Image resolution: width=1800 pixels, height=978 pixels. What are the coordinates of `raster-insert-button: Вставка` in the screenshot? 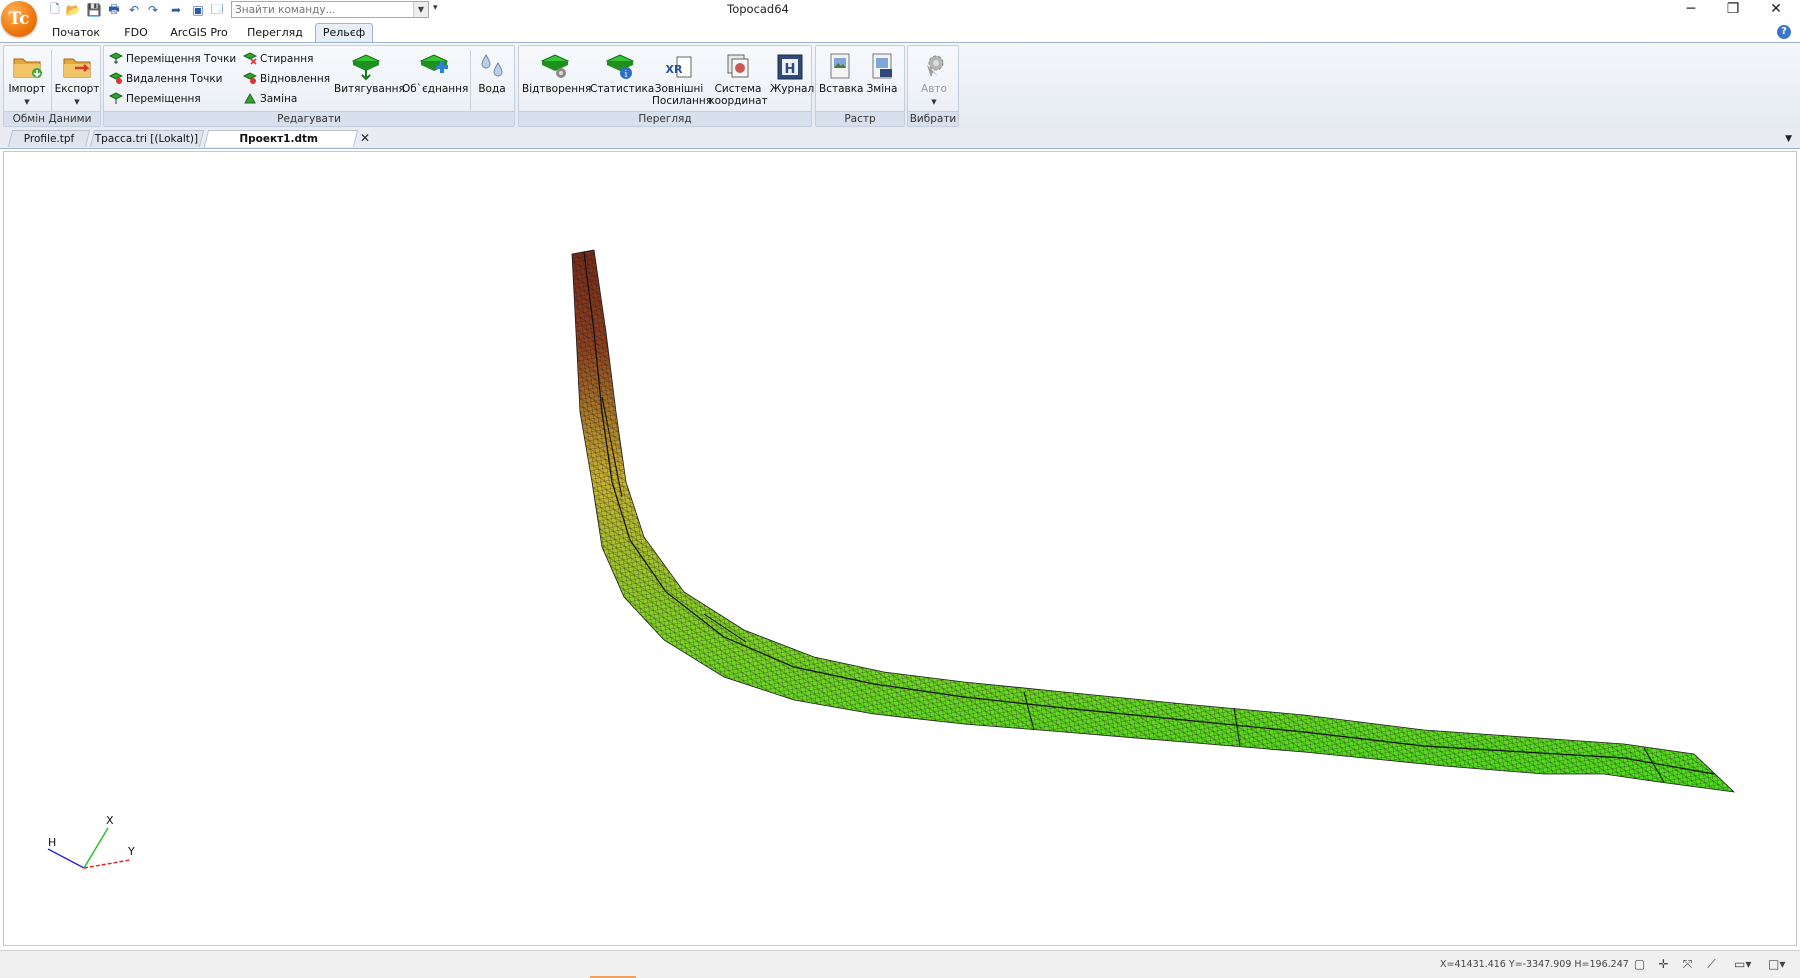 It's located at (841, 71).